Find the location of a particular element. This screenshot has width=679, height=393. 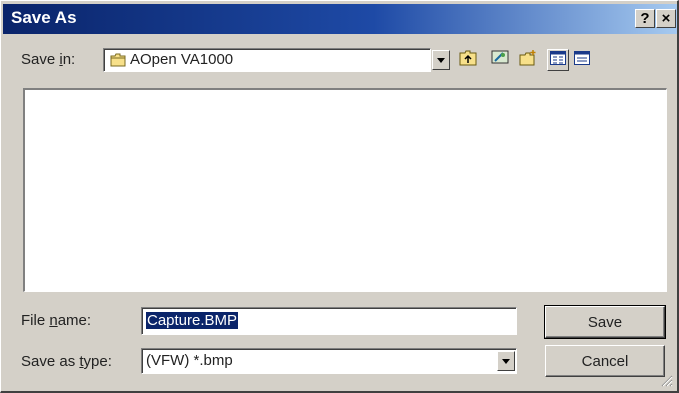

up-one-level-icon is located at coordinates (468, 60).